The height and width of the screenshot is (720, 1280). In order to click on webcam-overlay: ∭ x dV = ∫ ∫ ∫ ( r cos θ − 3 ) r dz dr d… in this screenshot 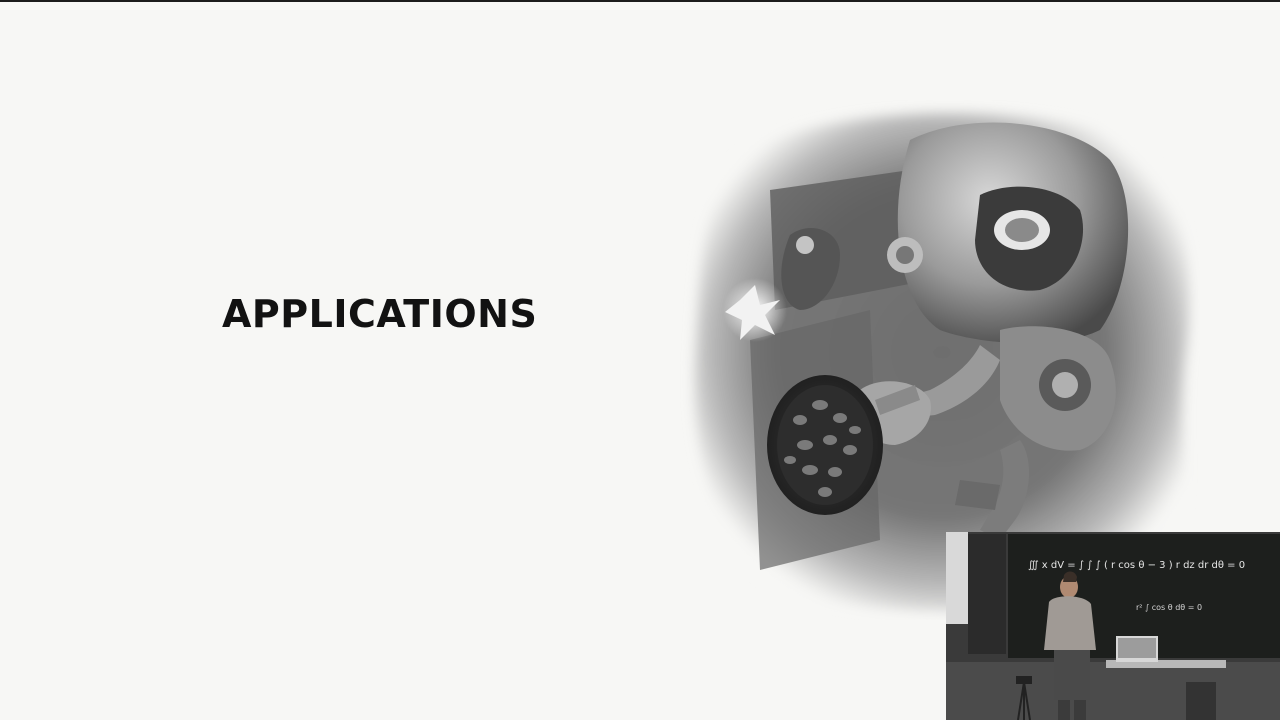, I will do `click(1113, 626)`.